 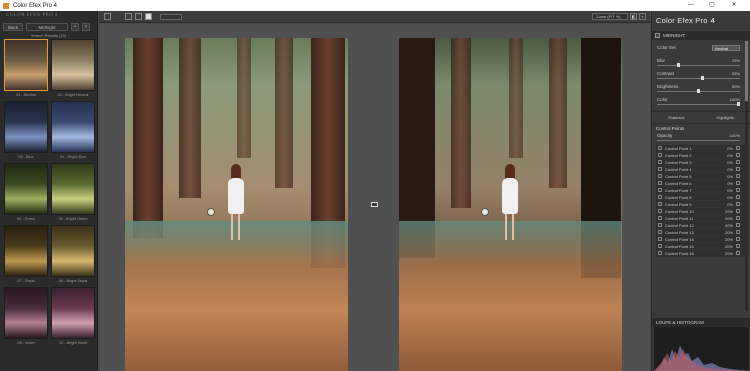 What do you see at coordinates (701, 35) in the screenshot?
I see `filter-header: ✓ MIDNIGHT` at bounding box center [701, 35].